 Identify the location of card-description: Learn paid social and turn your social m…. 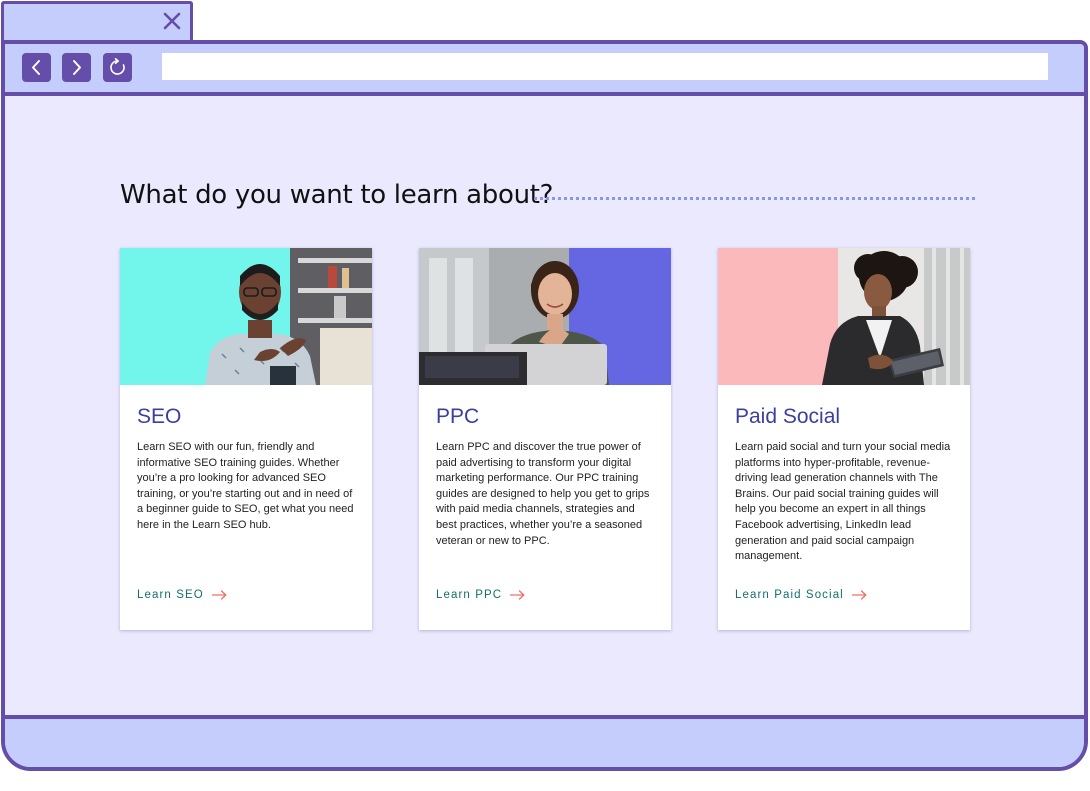
(843, 502).